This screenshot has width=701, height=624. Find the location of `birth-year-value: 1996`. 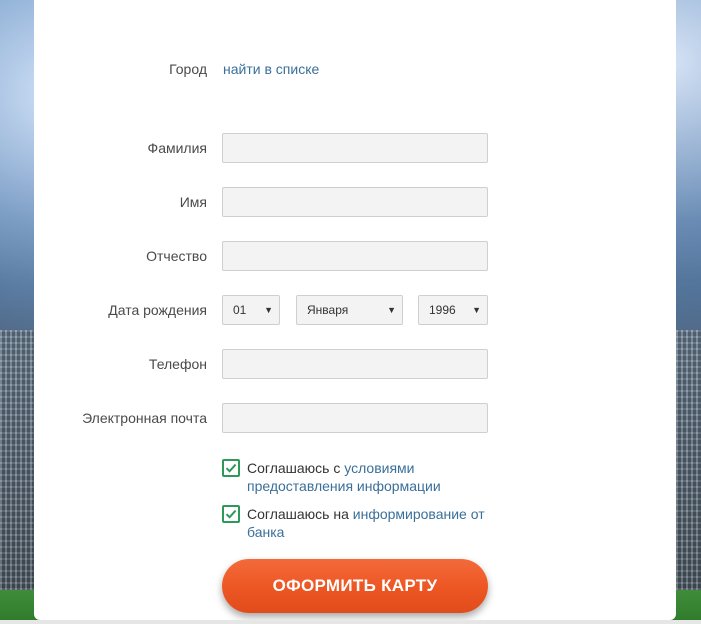

birth-year-value: 1996 is located at coordinates (442, 310).